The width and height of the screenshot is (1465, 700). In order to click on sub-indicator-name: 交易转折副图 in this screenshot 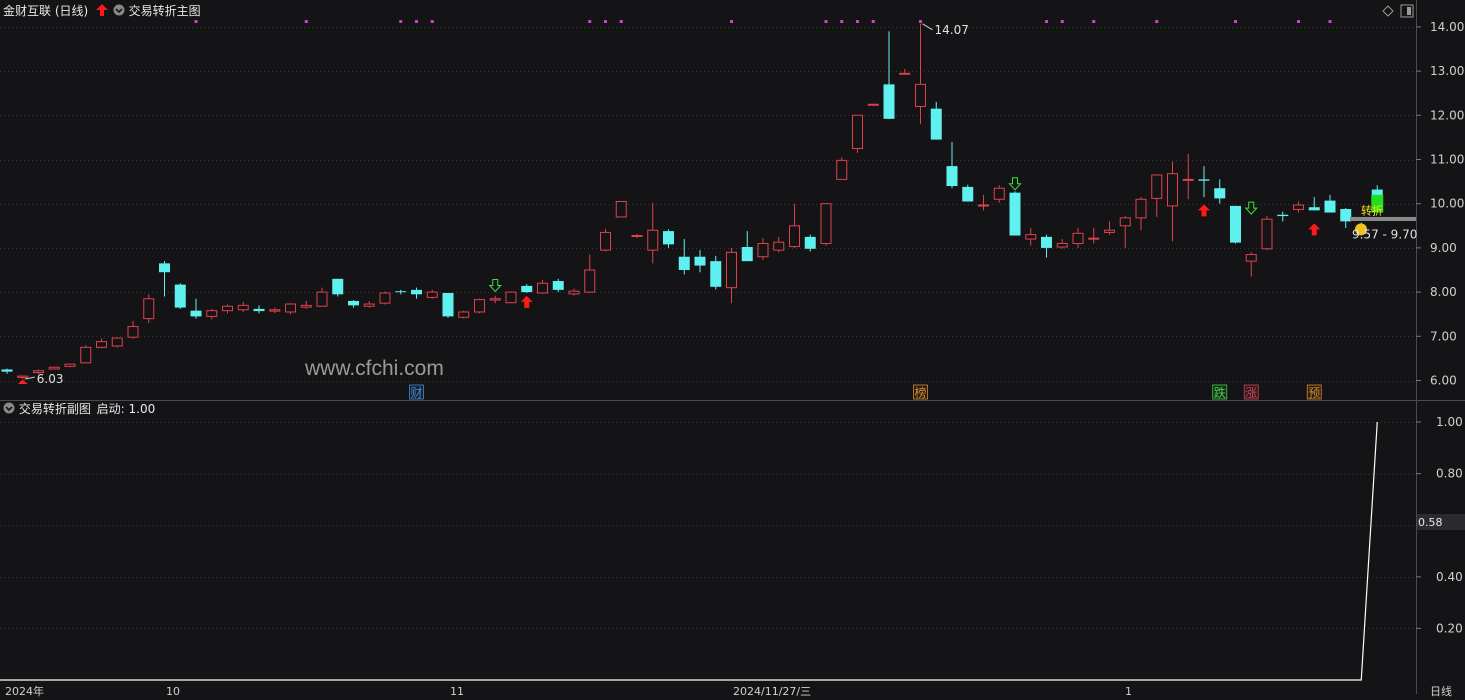, I will do `click(55, 409)`.